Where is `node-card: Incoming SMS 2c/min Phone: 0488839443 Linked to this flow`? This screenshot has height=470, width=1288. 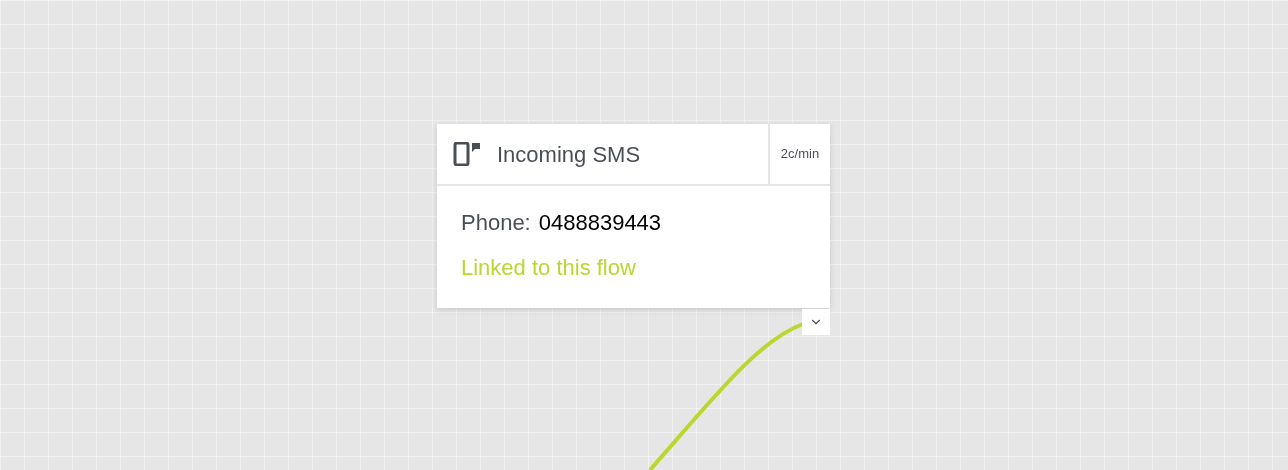 node-card: Incoming SMS 2c/min Phone: 0488839443 Linked to this flow is located at coordinates (633, 216).